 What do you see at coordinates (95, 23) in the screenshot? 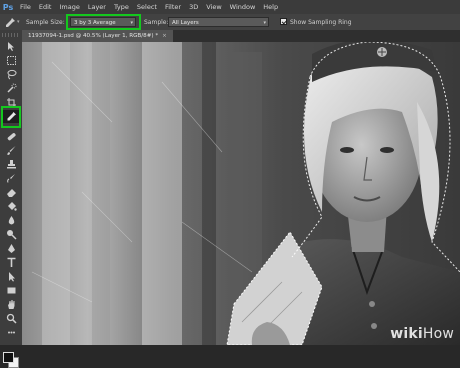
I see `sample-size-value: 3 by 3 Average` at bounding box center [95, 23].